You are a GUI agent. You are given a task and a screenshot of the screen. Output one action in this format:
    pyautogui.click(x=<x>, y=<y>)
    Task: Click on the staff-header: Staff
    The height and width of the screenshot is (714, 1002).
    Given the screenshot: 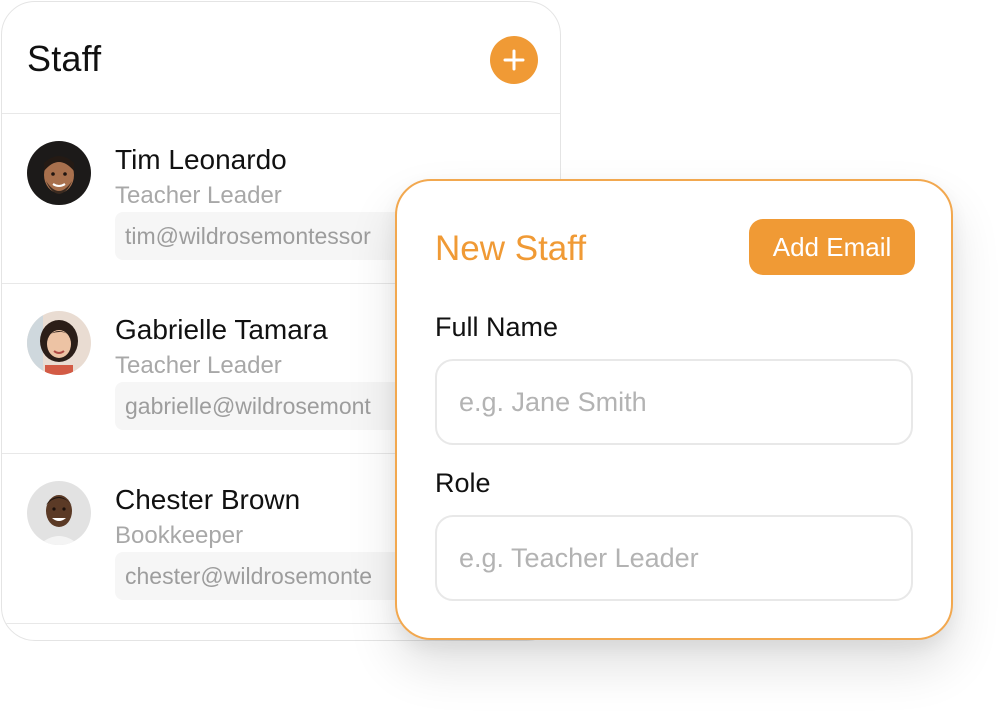 What is the action you would take?
    pyautogui.click(x=281, y=58)
    